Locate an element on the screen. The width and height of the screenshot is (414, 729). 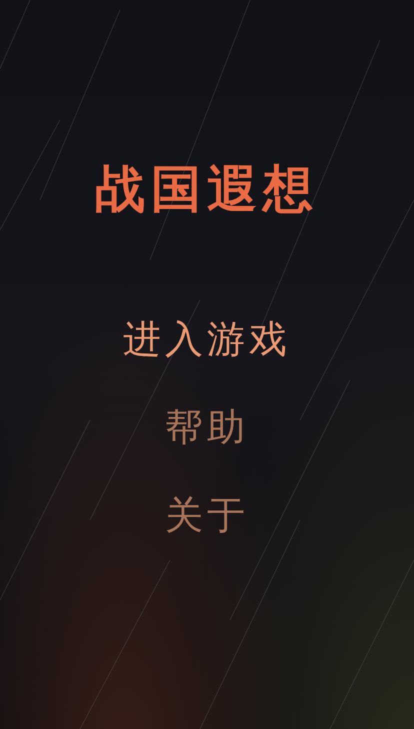
game-title: 战国遐想 is located at coordinates (207, 189).